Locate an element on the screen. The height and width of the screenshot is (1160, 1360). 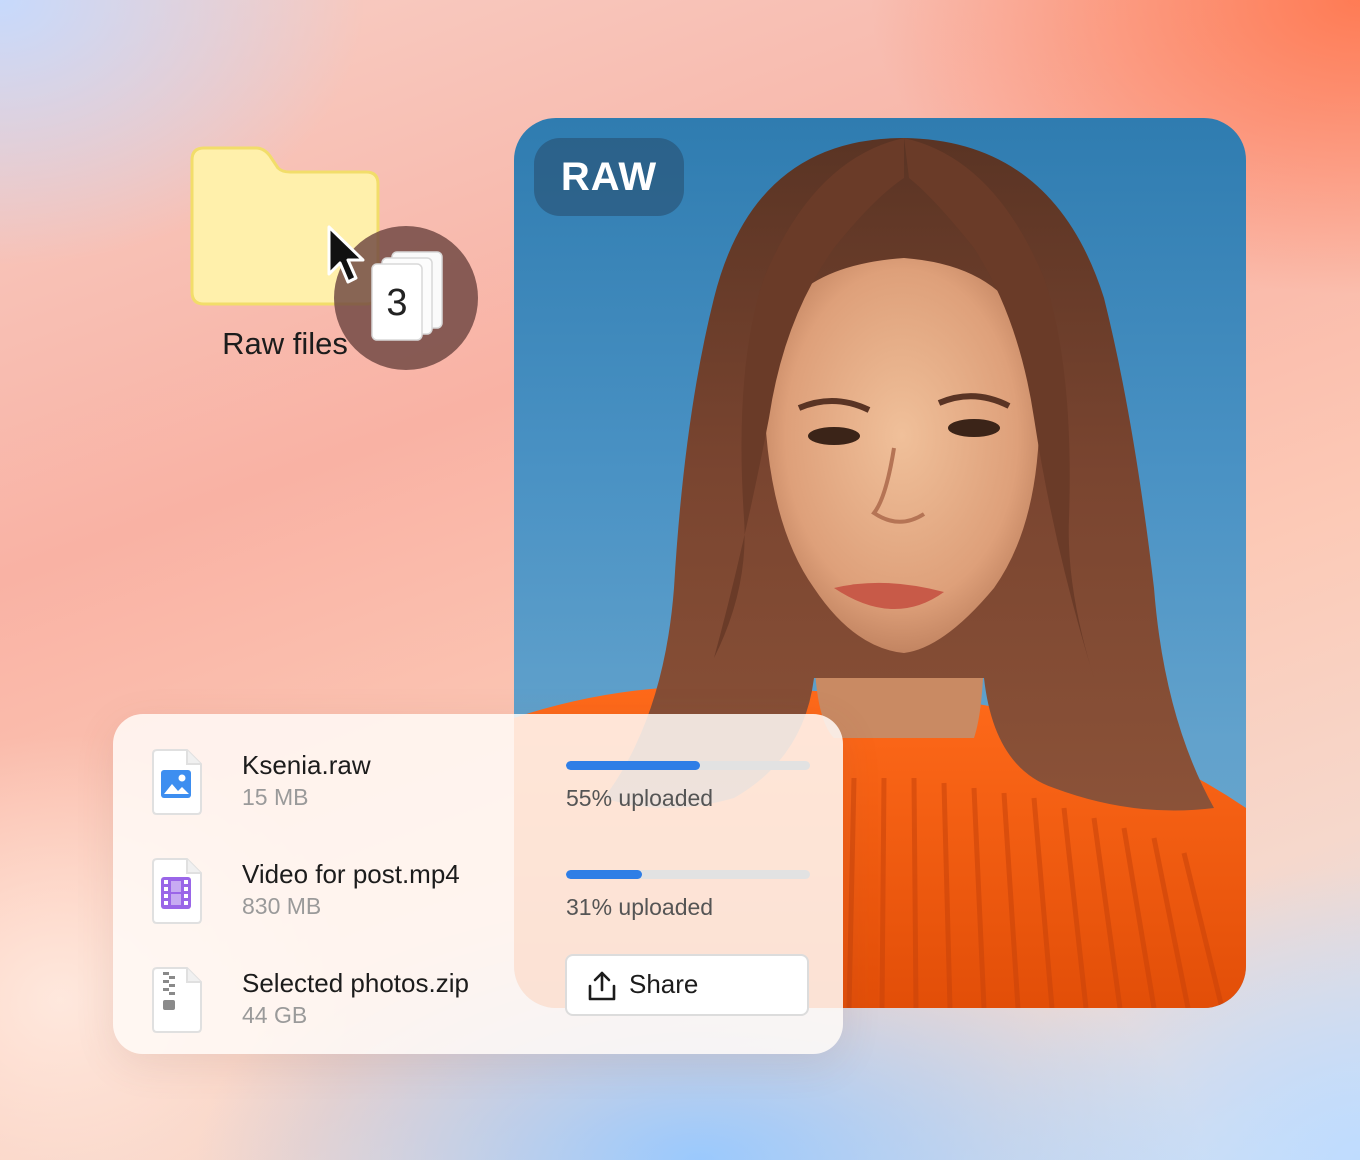
file-name: Ksenia.raw is located at coordinates (306, 765).